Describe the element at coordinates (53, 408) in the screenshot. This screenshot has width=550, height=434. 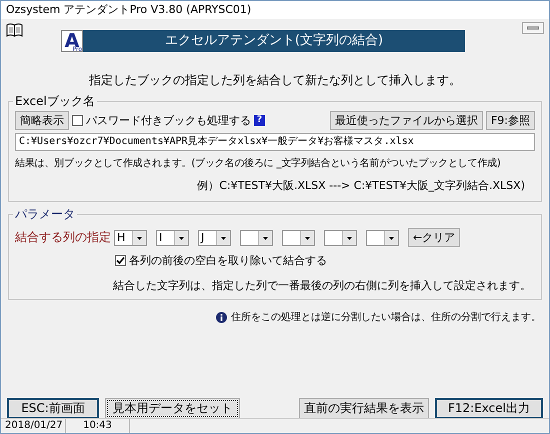
I see `footer-button: ESC:前画面` at that location.